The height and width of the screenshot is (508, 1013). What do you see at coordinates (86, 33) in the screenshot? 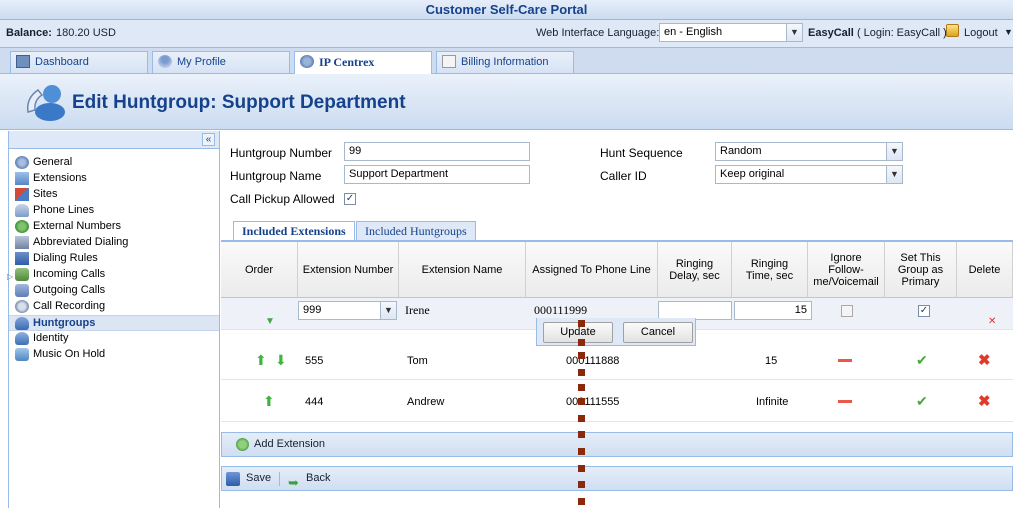
I see `balance-value: 180.20 USD` at bounding box center [86, 33].